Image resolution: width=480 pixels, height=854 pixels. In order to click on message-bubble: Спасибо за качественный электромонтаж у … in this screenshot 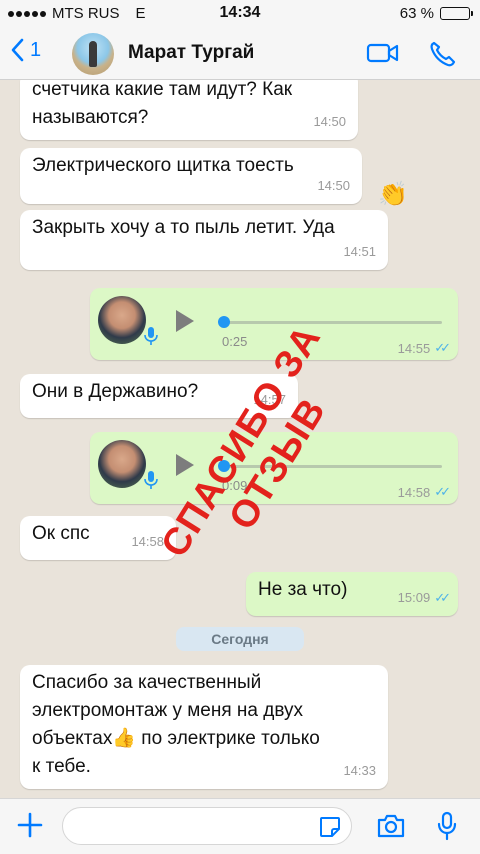, I will do `click(204, 727)`.